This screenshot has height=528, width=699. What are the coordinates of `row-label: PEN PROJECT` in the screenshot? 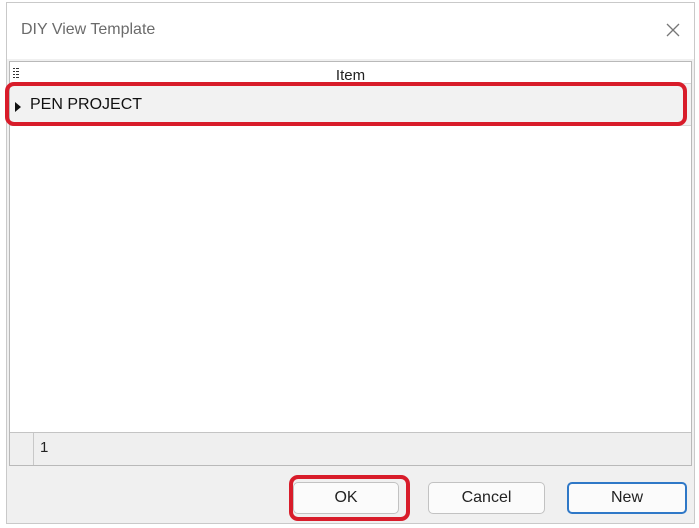 It's located at (86, 104).